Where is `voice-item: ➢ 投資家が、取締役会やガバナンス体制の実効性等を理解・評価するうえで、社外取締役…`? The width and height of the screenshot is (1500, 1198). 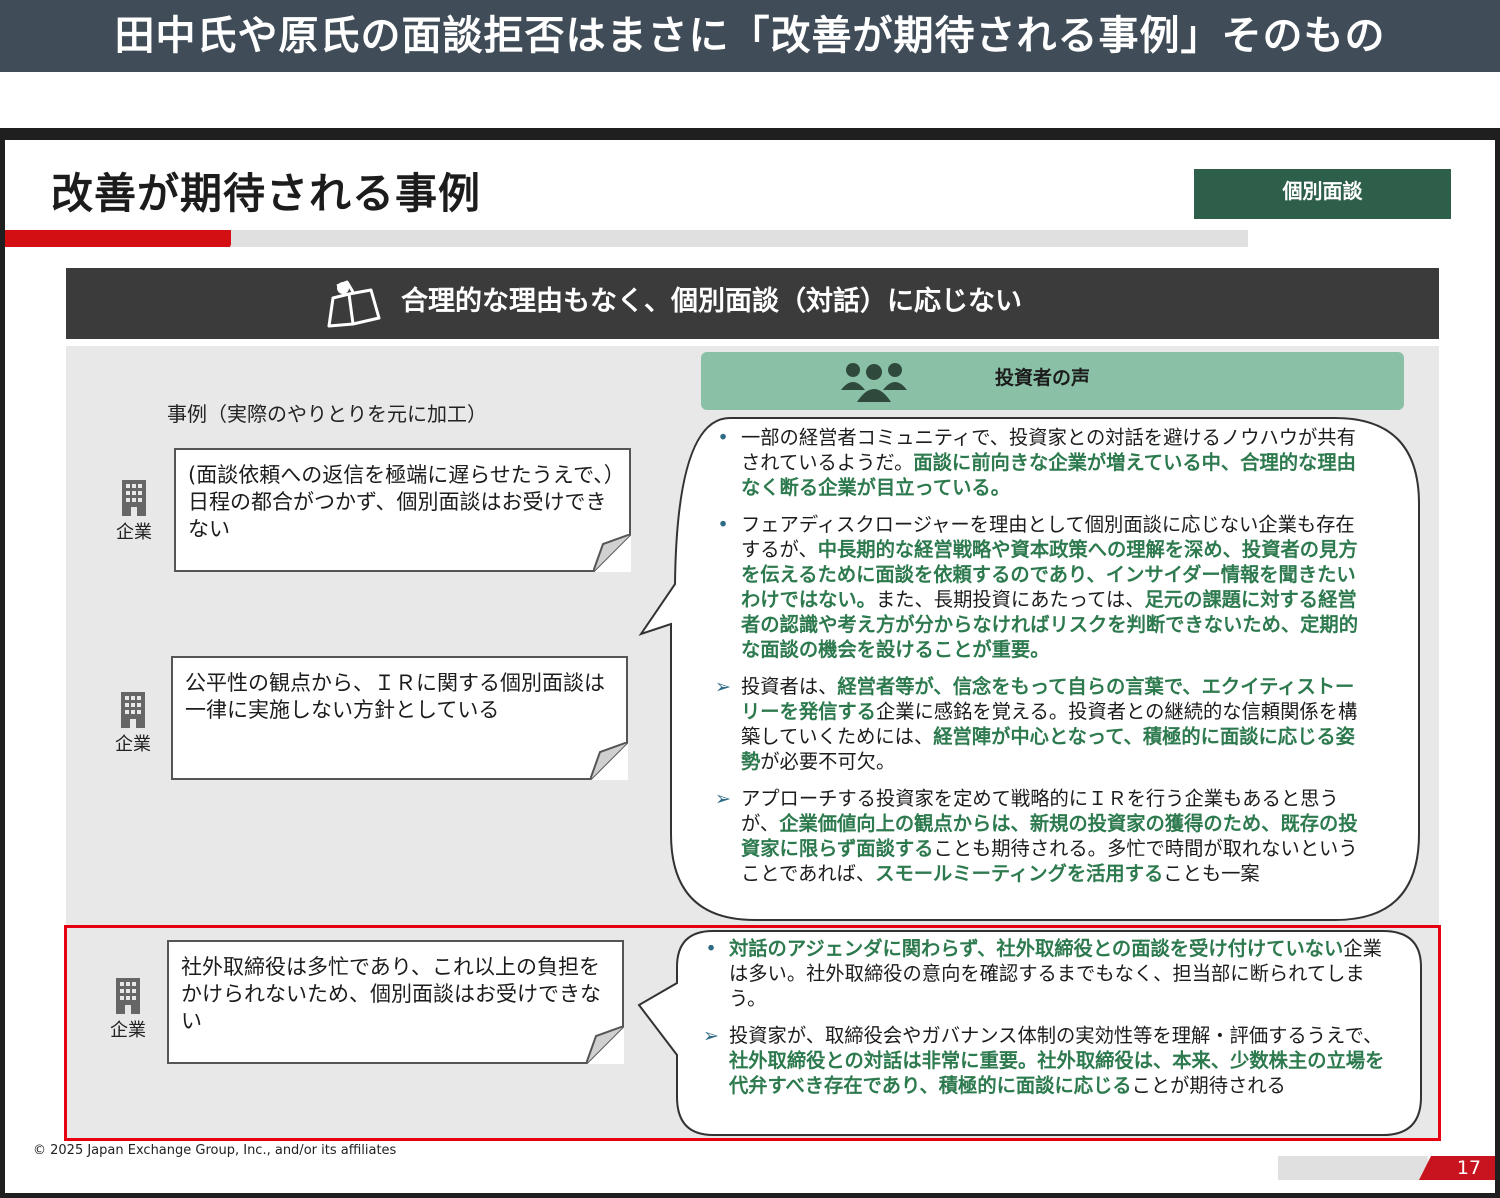
voice-item: ➢ 投資家が、取締役会やガバナンス体制の実効性等を理解・評価するうえで、社外取締役… is located at coordinates (1042, 1060).